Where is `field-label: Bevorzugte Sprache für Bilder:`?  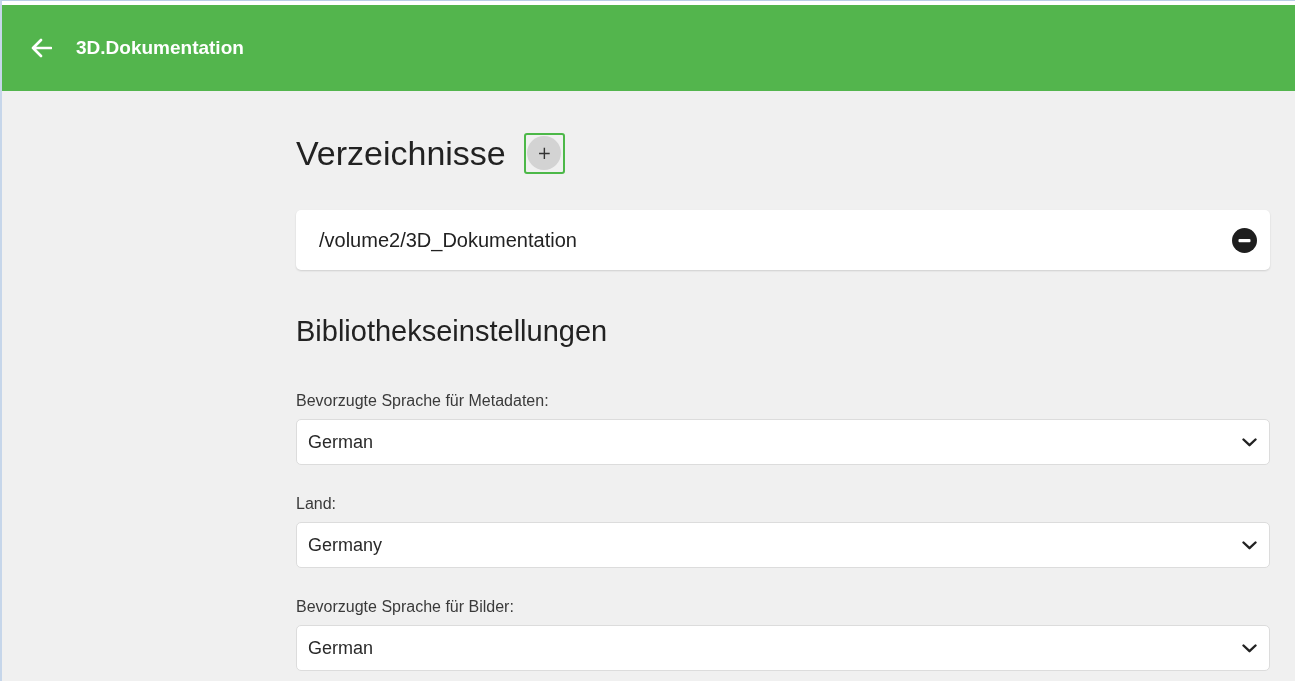
field-label: Bevorzugte Sprache für Bilder: is located at coordinates (405, 607).